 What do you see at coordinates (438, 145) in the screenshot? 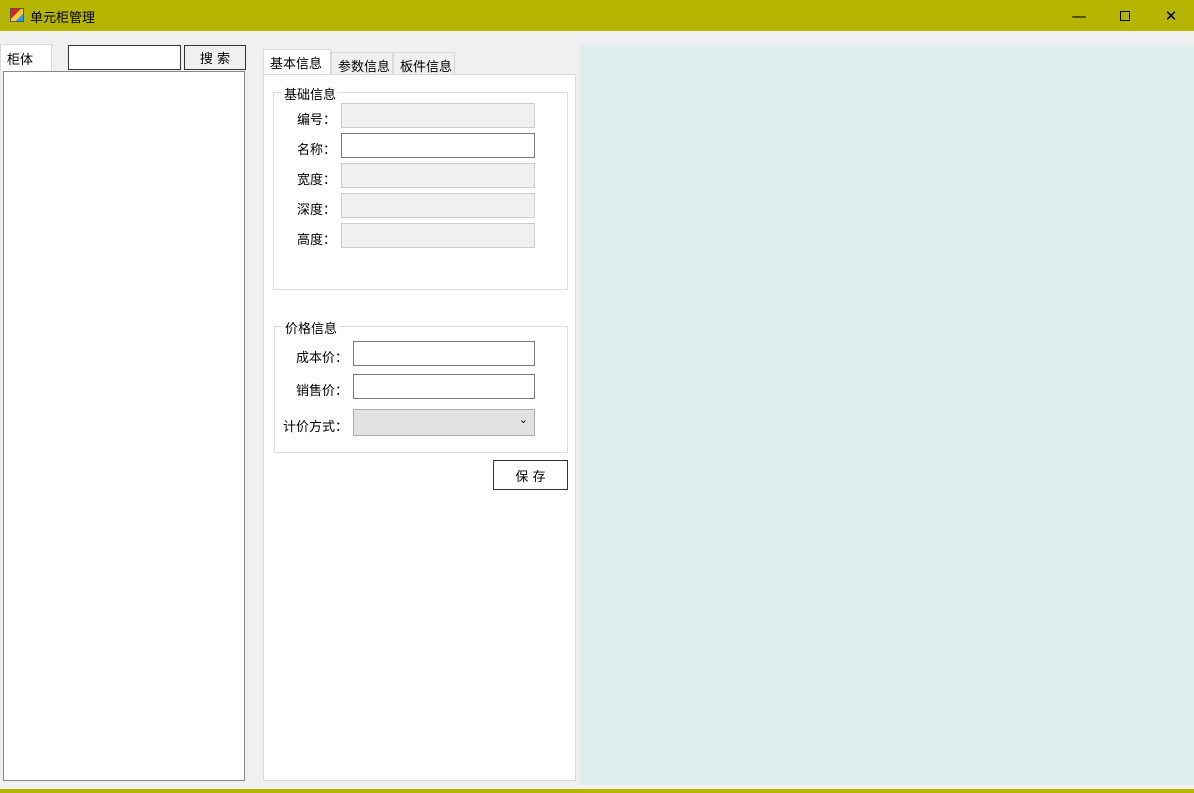
I see `name-field` at bounding box center [438, 145].